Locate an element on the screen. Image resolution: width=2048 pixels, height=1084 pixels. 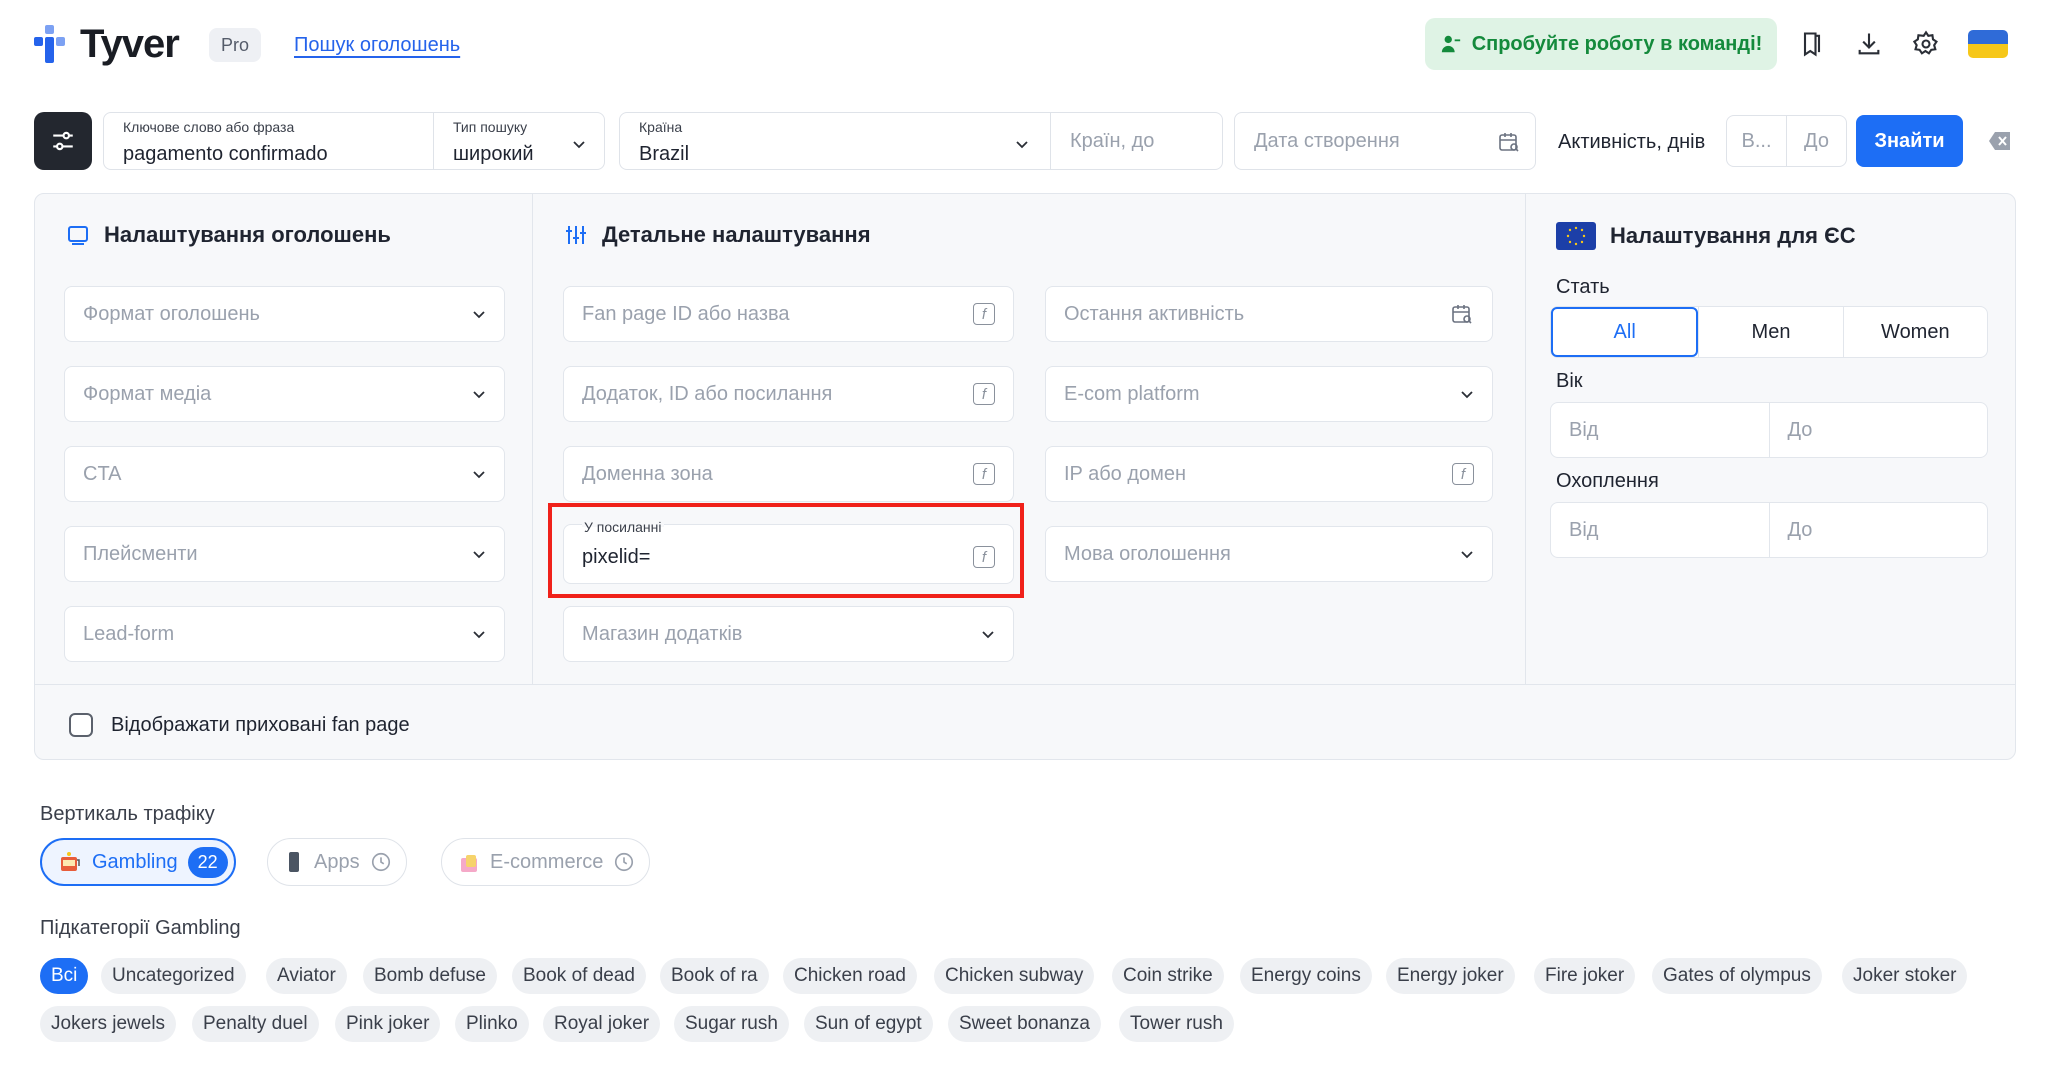
sliders-icon is located at coordinates (63, 141).